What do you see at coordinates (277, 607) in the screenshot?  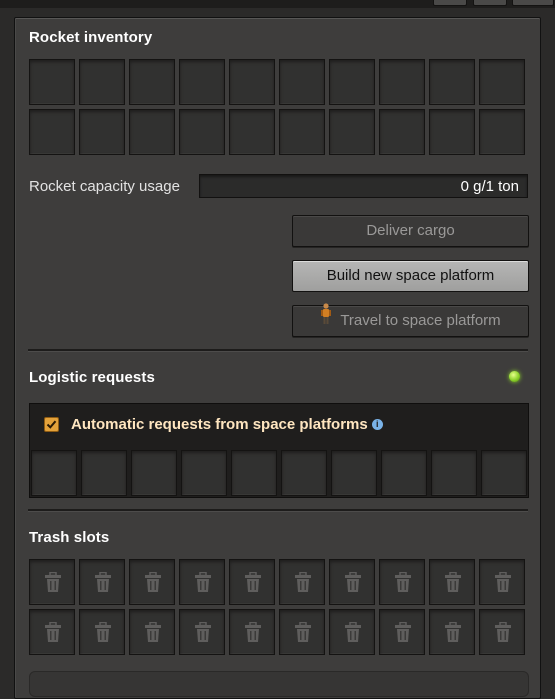 I see `trash-slots-grid` at bounding box center [277, 607].